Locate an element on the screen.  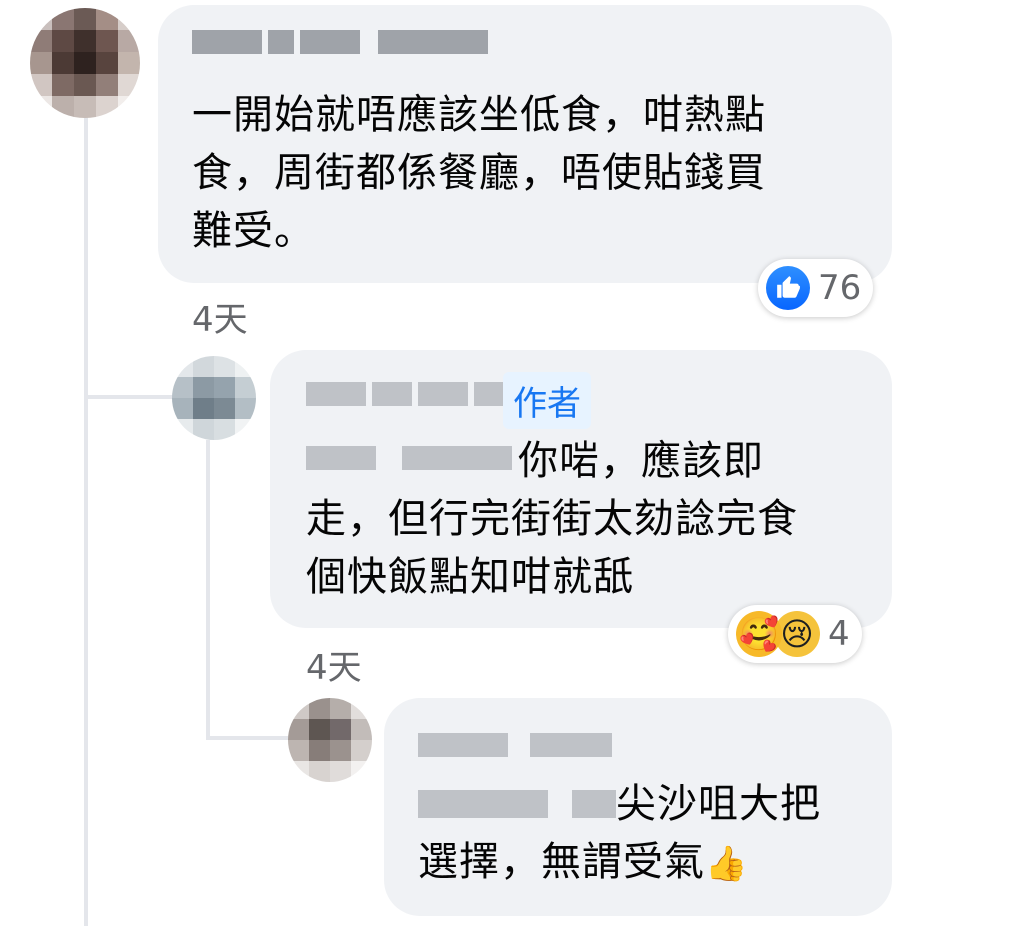
text-line: 個快飯點知咁就舐 is located at coordinates (470, 577).